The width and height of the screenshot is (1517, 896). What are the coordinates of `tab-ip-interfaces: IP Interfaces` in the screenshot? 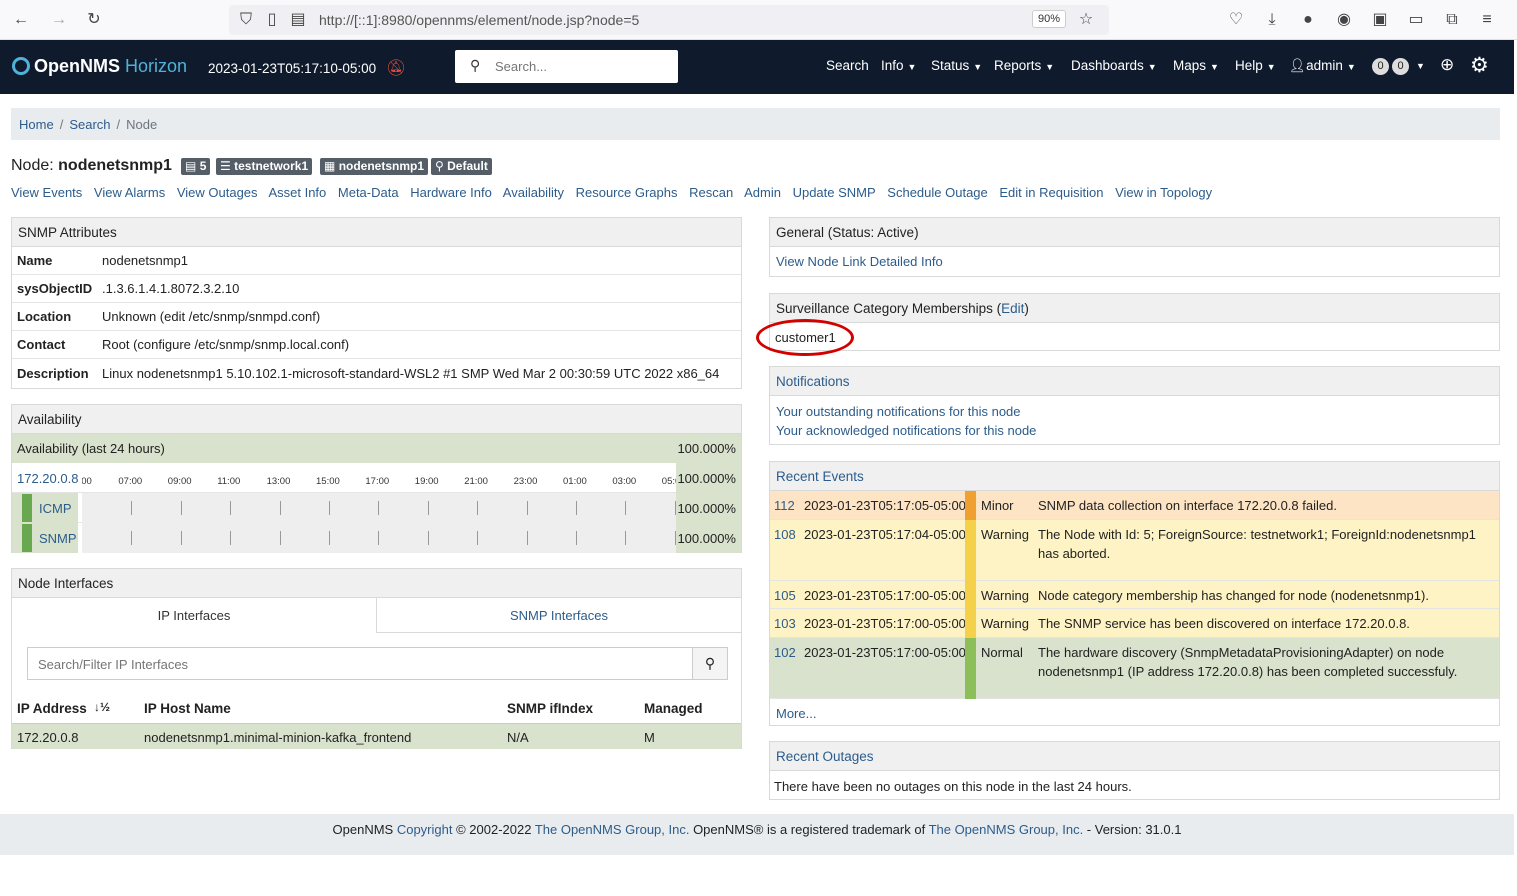 It's located at (194, 615).